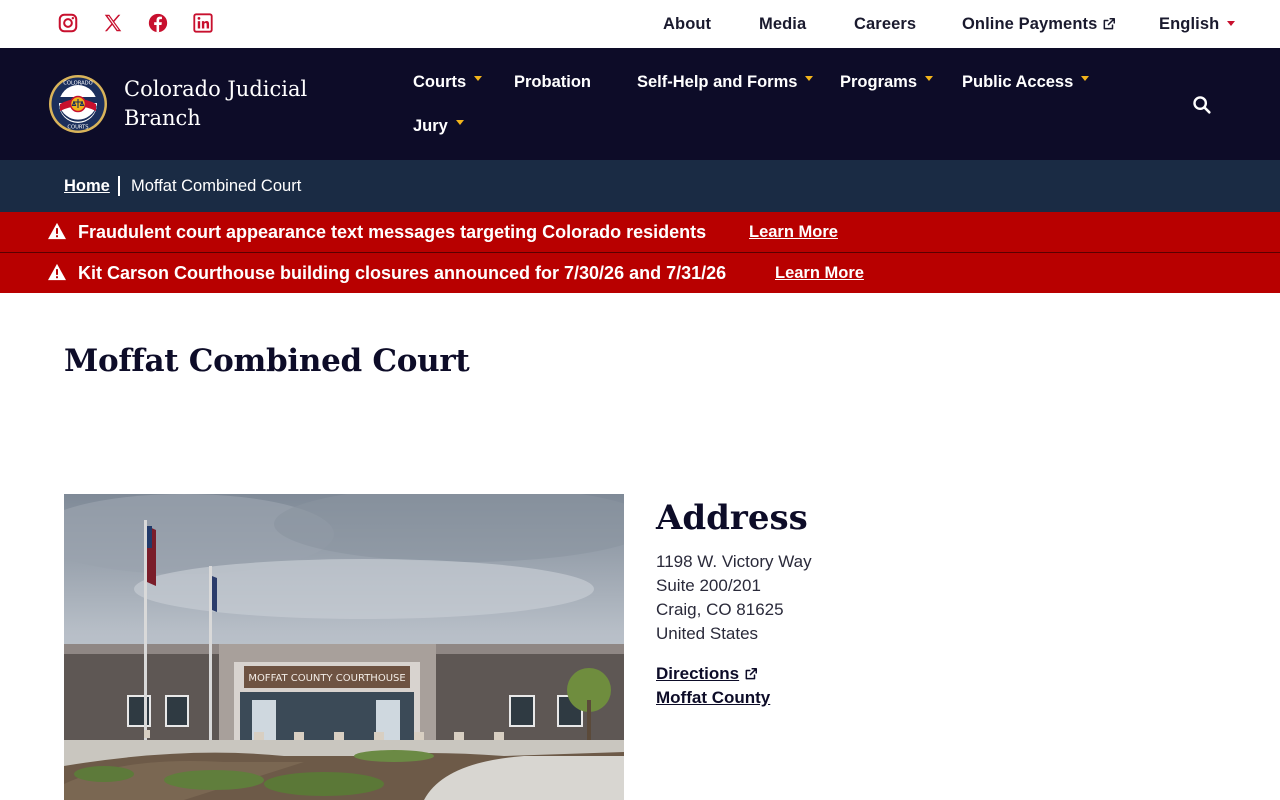 This screenshot has height=800, width=1280. What do you see at coordinates (782, 24) in the screenshot?
I see `media-link: Media` at bounding box center [782, 24].